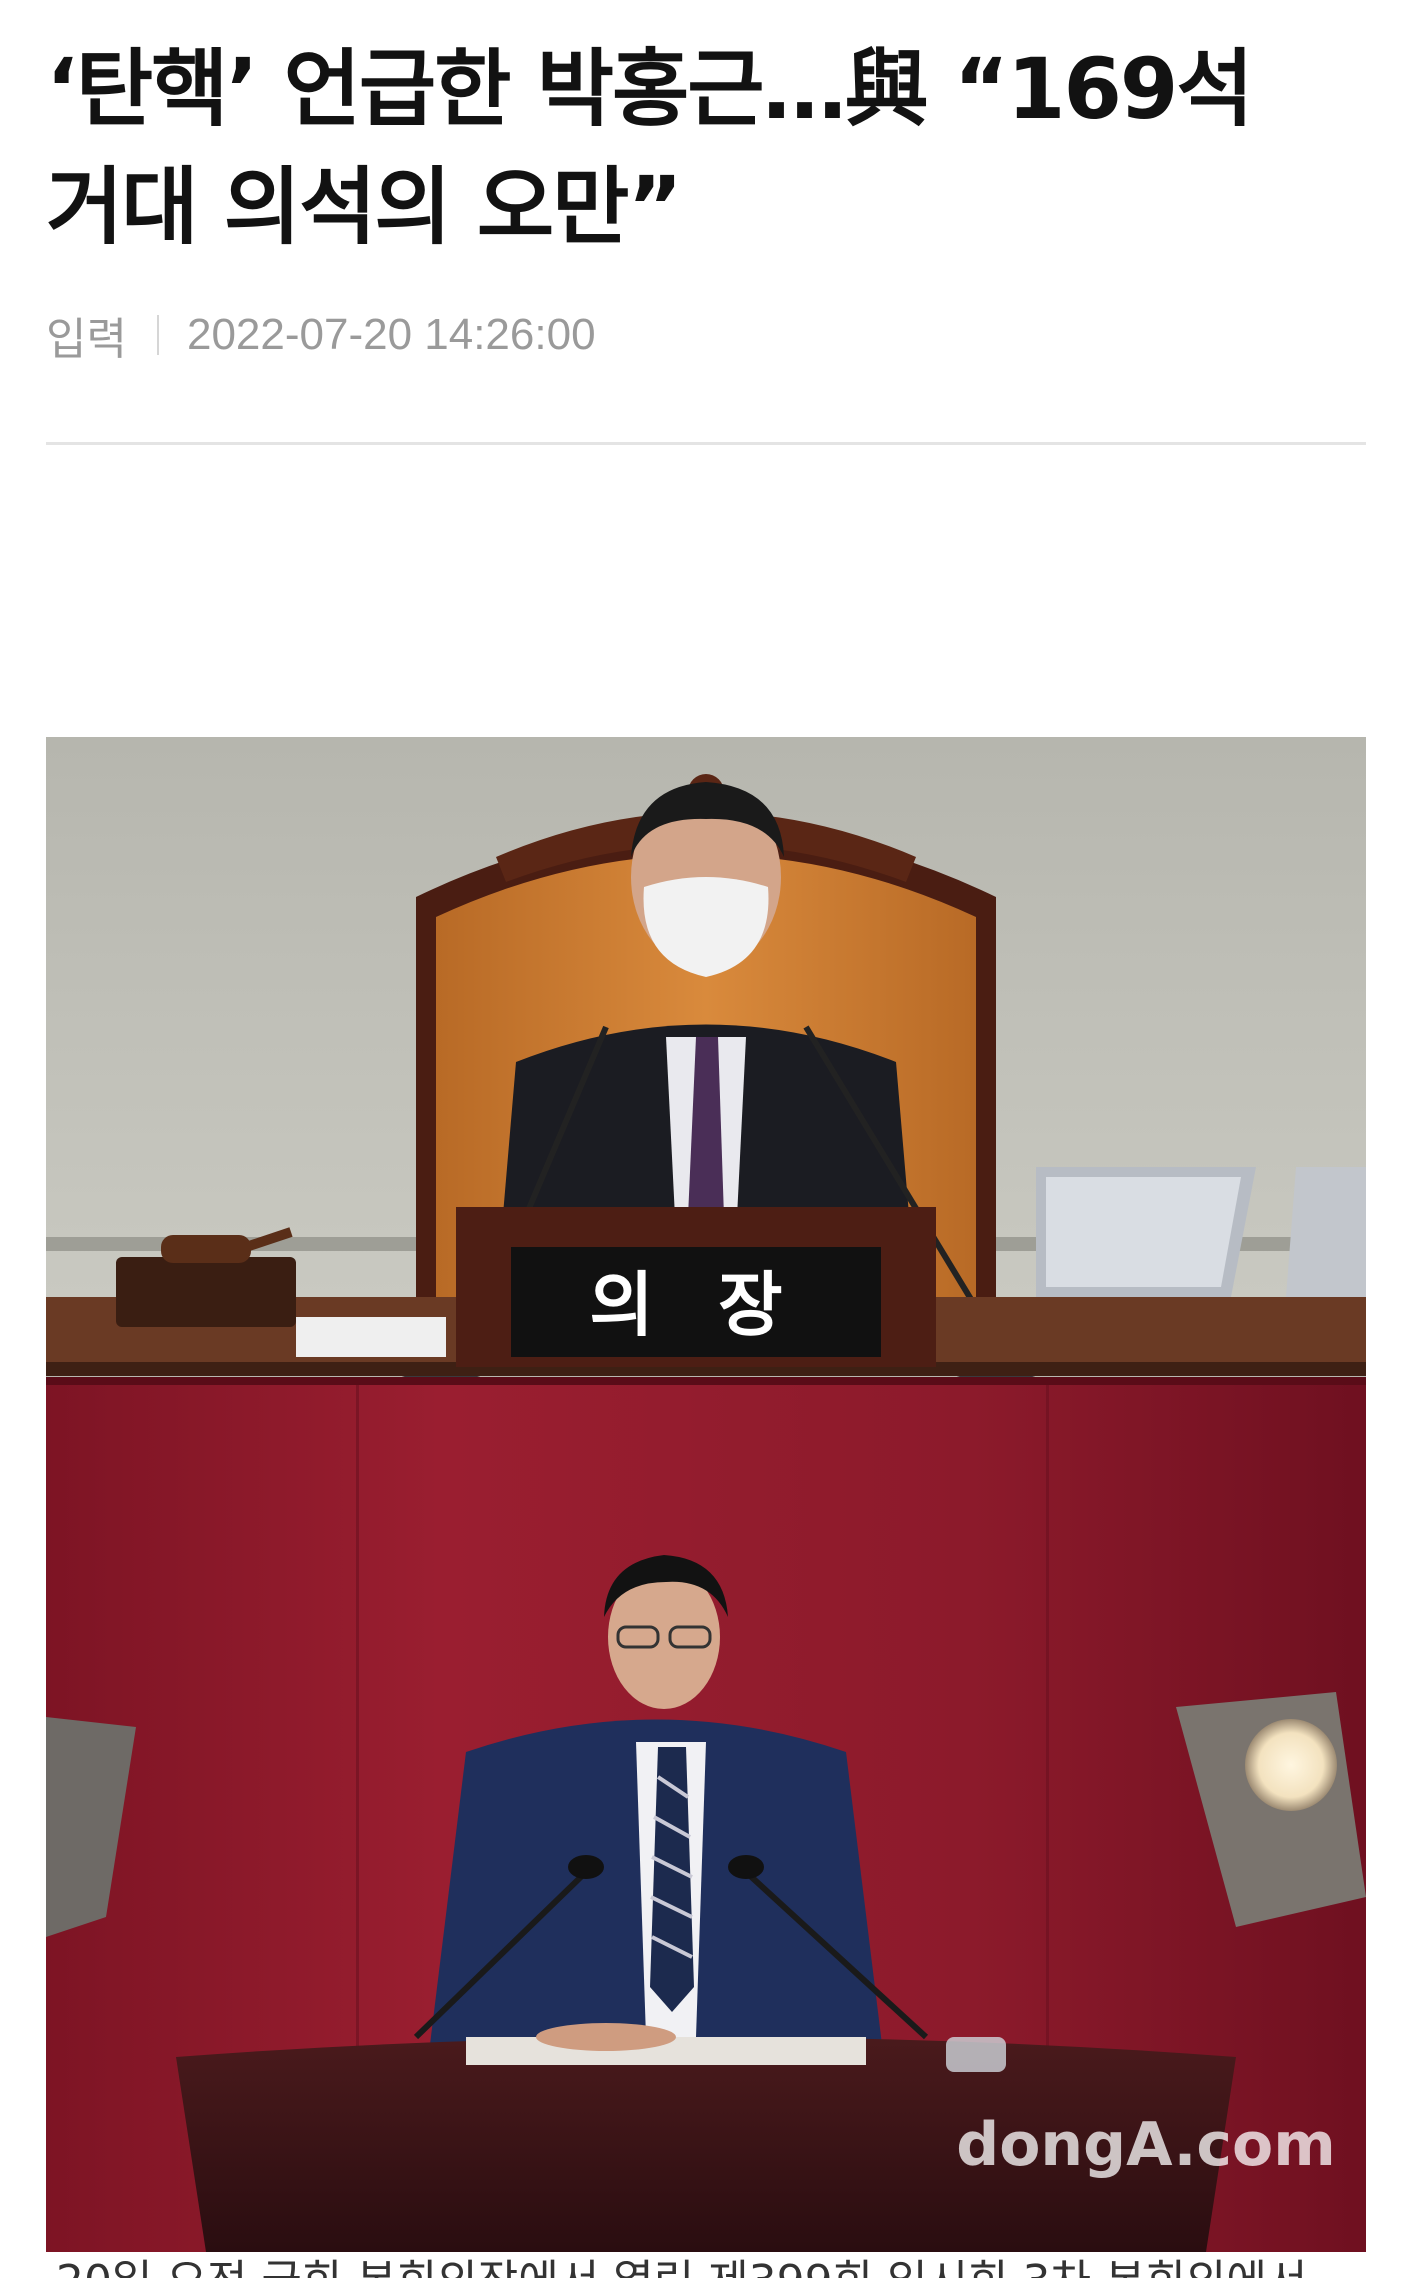  I want to click on meta-divider, so click(157, 335).